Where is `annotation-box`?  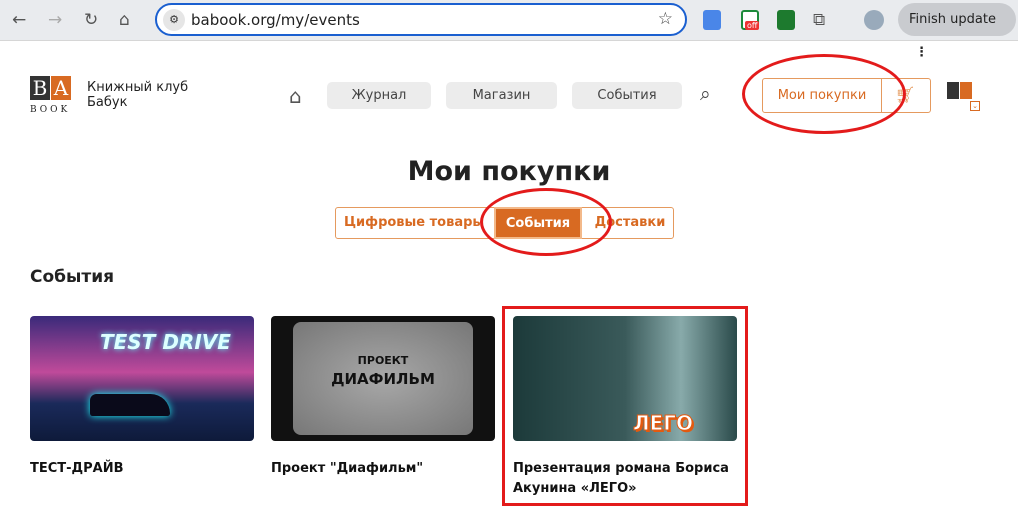 annotation-box is located at coordinates (625, 406).